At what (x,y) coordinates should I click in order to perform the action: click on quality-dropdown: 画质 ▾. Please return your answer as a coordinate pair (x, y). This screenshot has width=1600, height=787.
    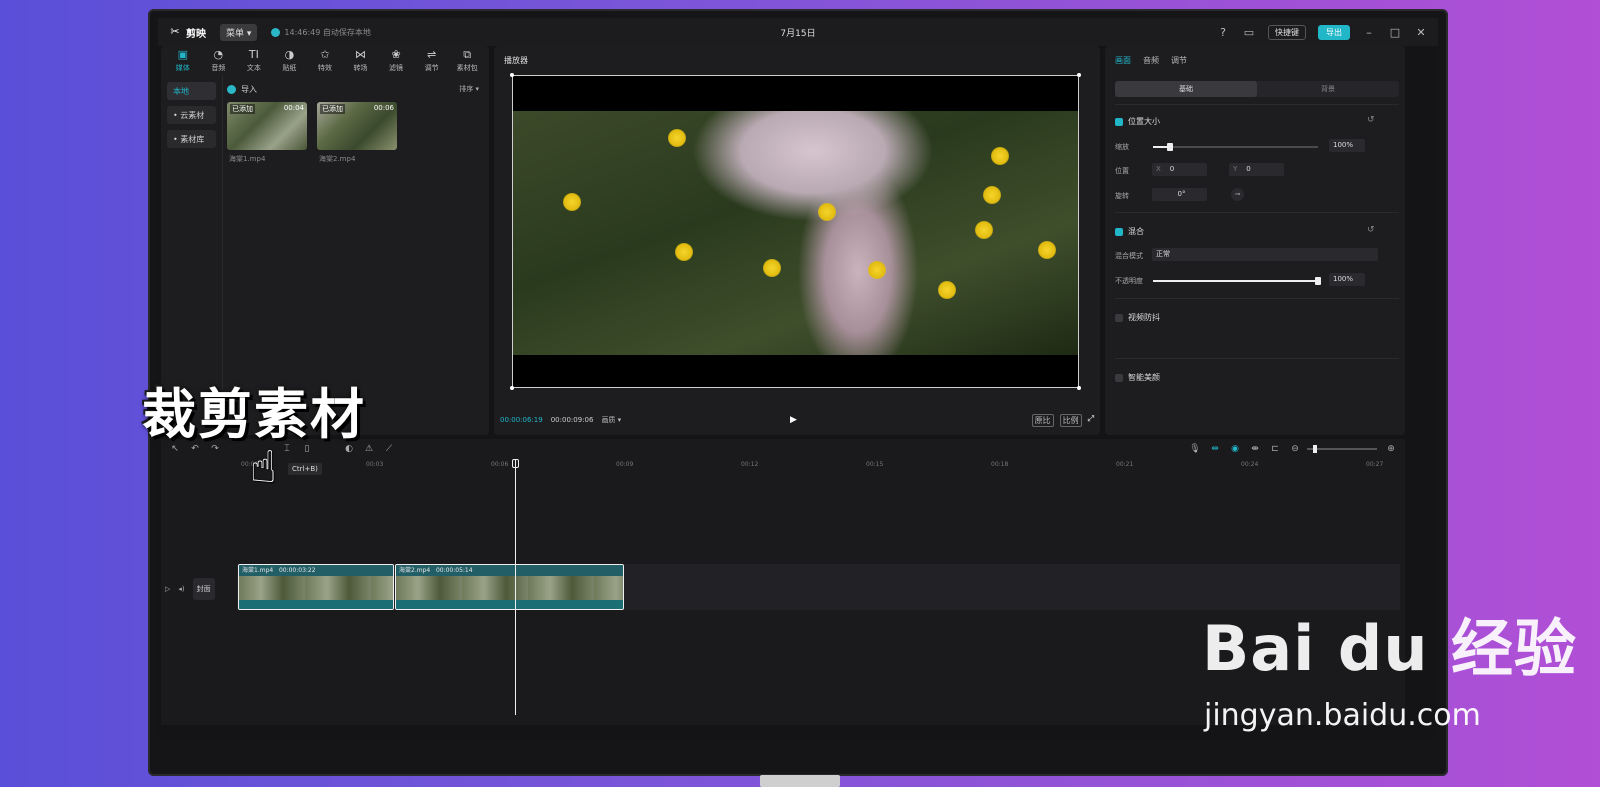
    Looking at the image, I should click on (611, 420).